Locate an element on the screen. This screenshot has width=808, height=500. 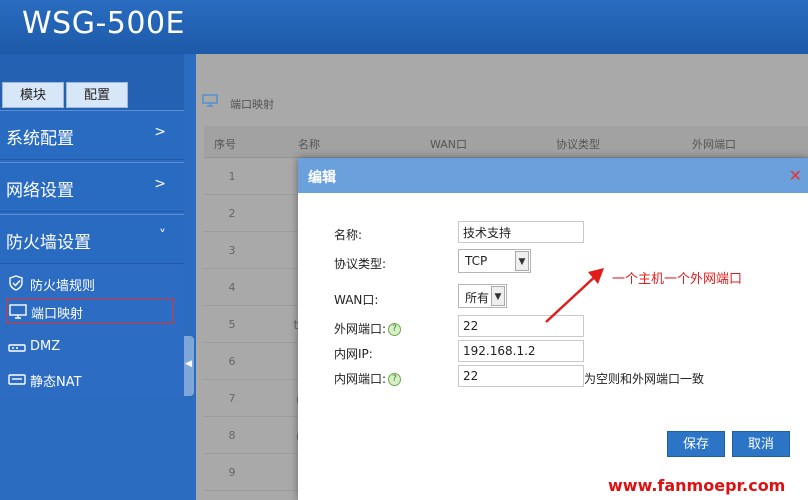
breadcrumb: 端口映射 is located at coordinates (252, 104).